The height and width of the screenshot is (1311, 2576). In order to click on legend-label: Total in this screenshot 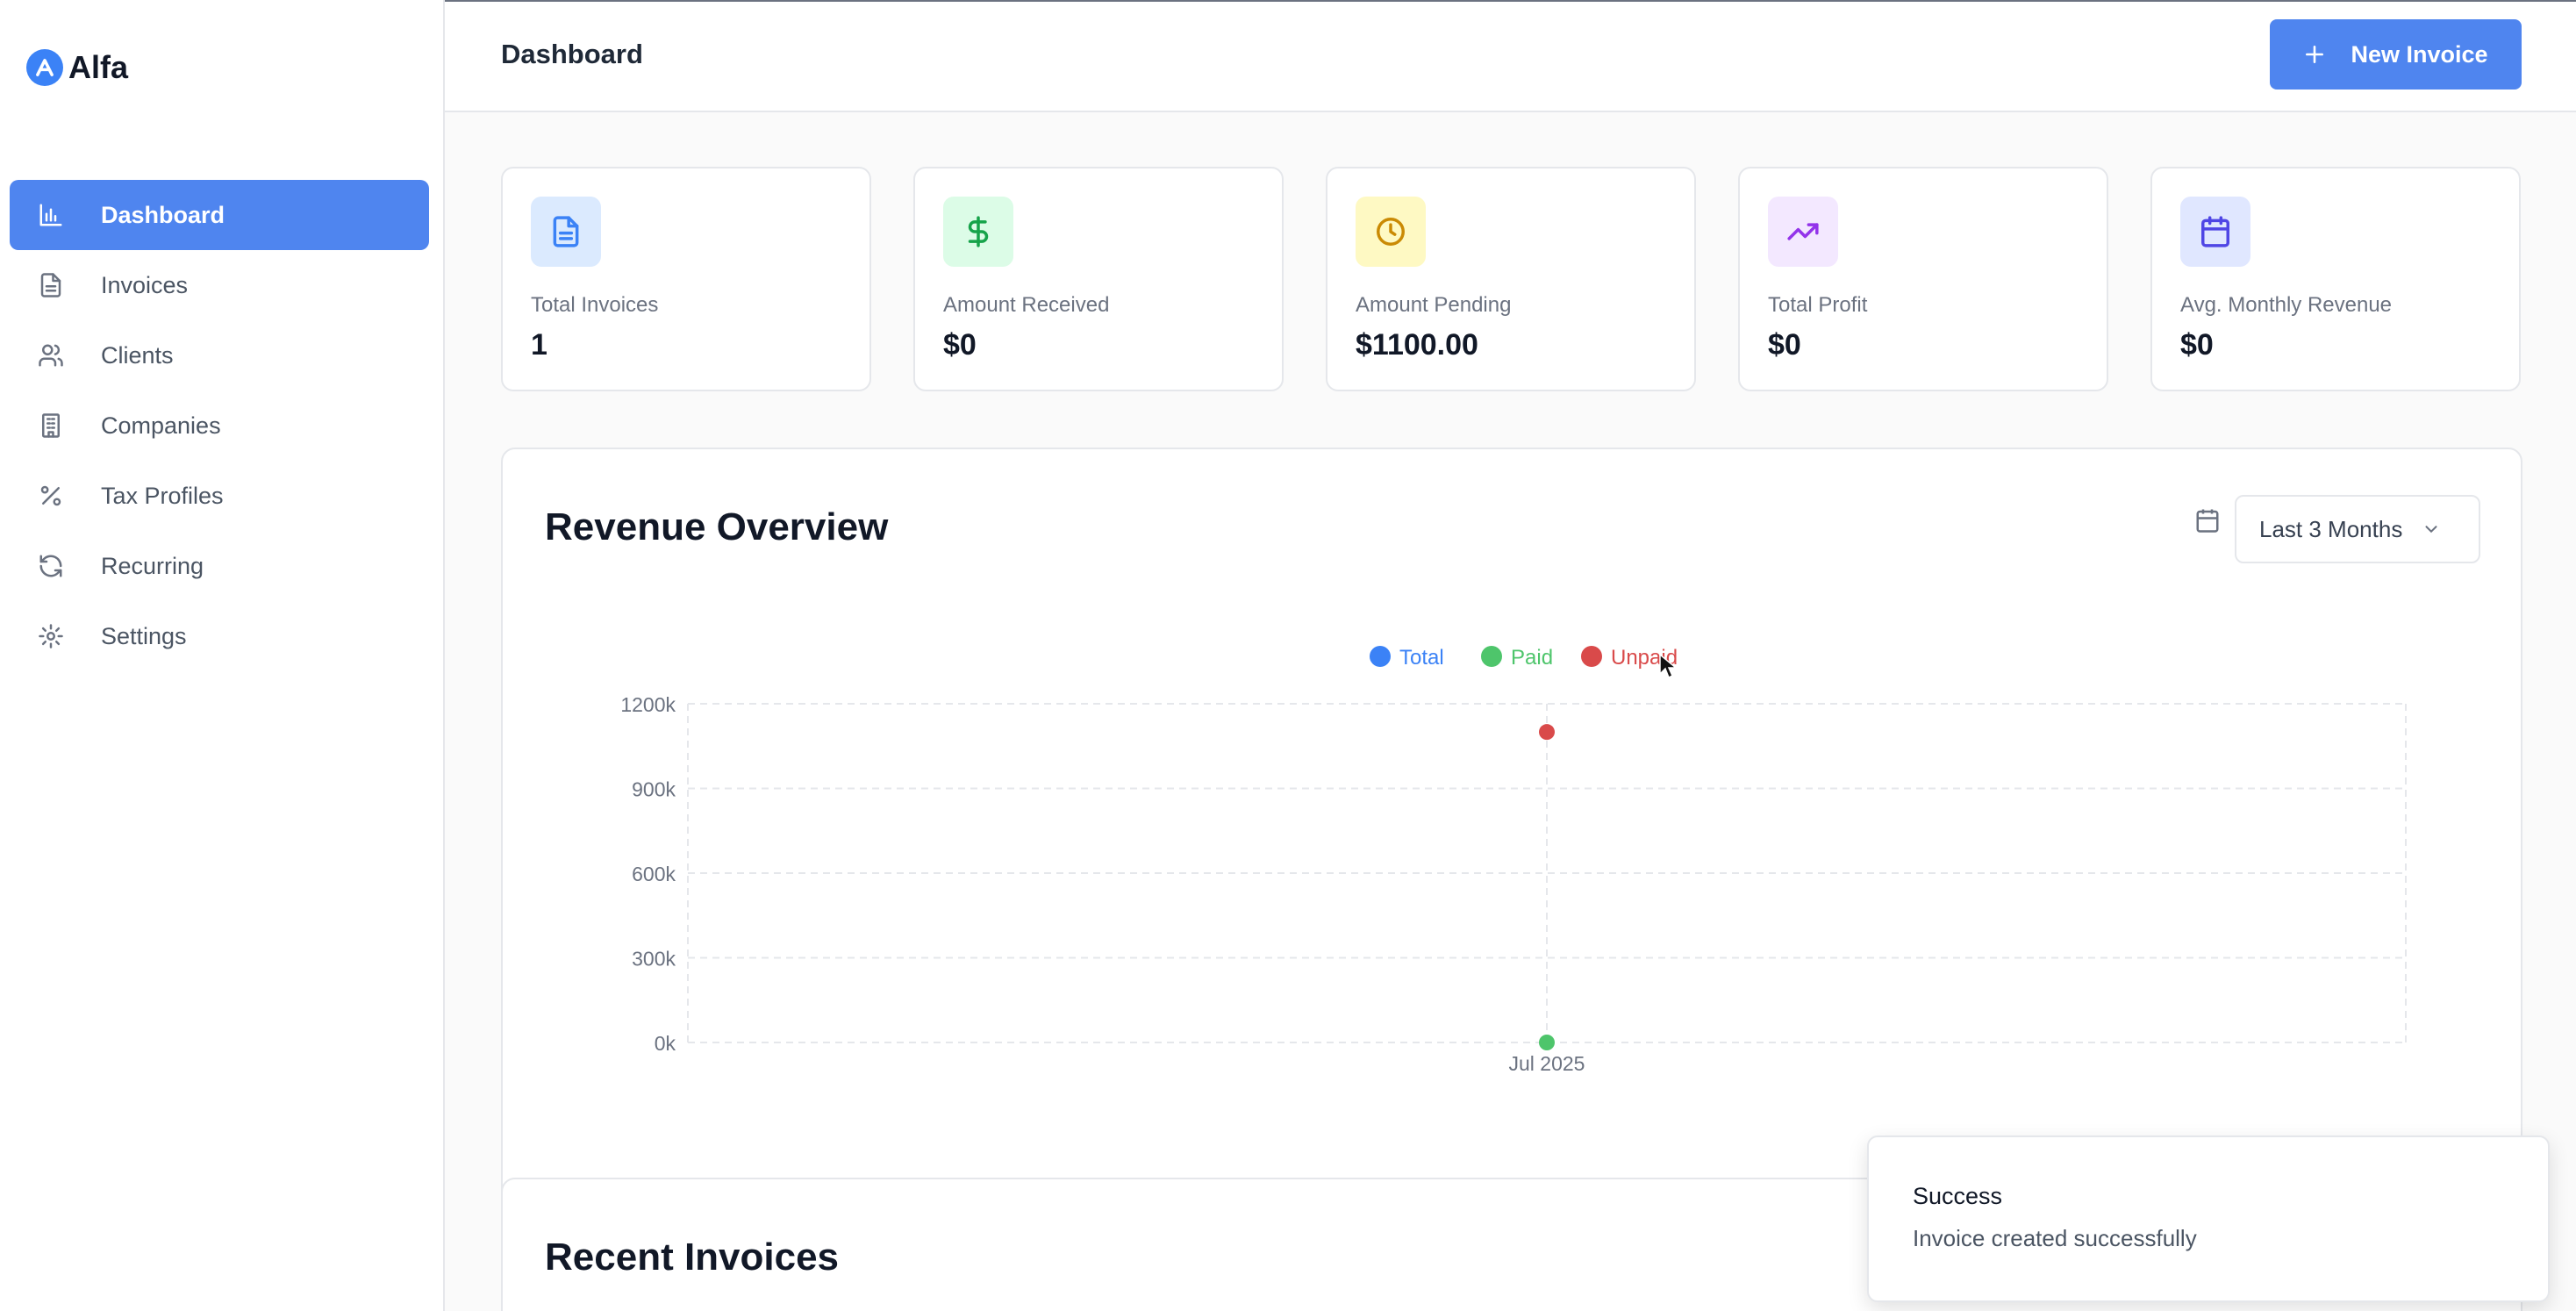, I will do `click(1421, 658)`.